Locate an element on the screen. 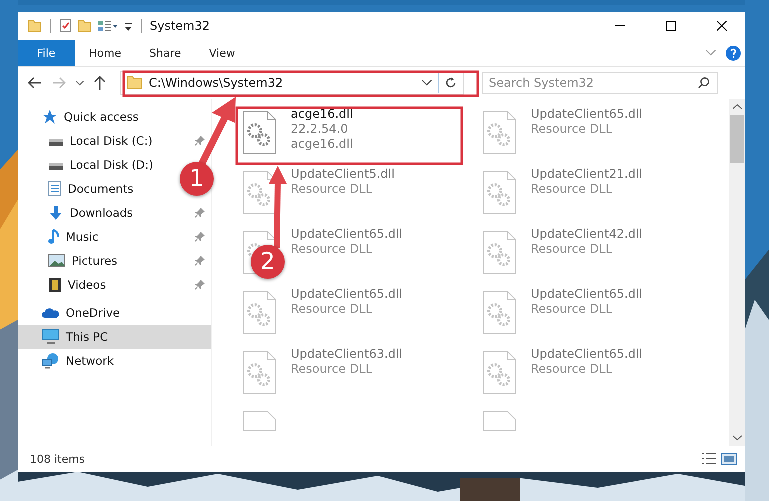 This screenshot has width=769, height=501. file-name: acge16.dll is located at coordinates (322, 114).